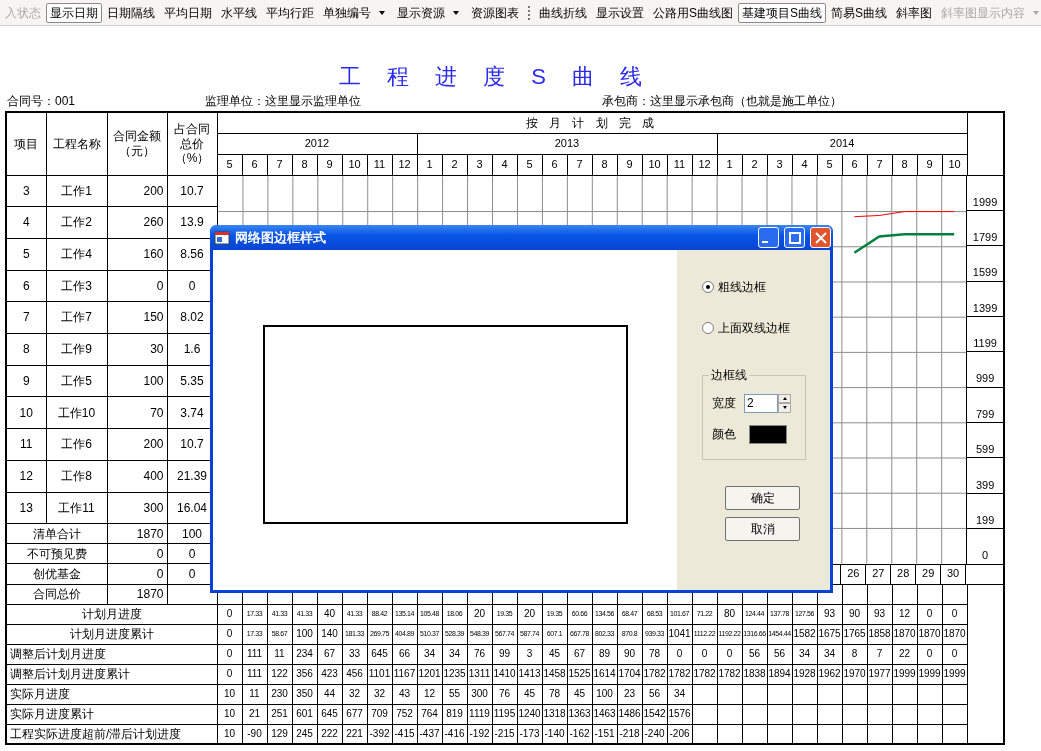 The image size is (1041, 751). I want to click on toolbar-button: 单独编号, so click(355, 12).